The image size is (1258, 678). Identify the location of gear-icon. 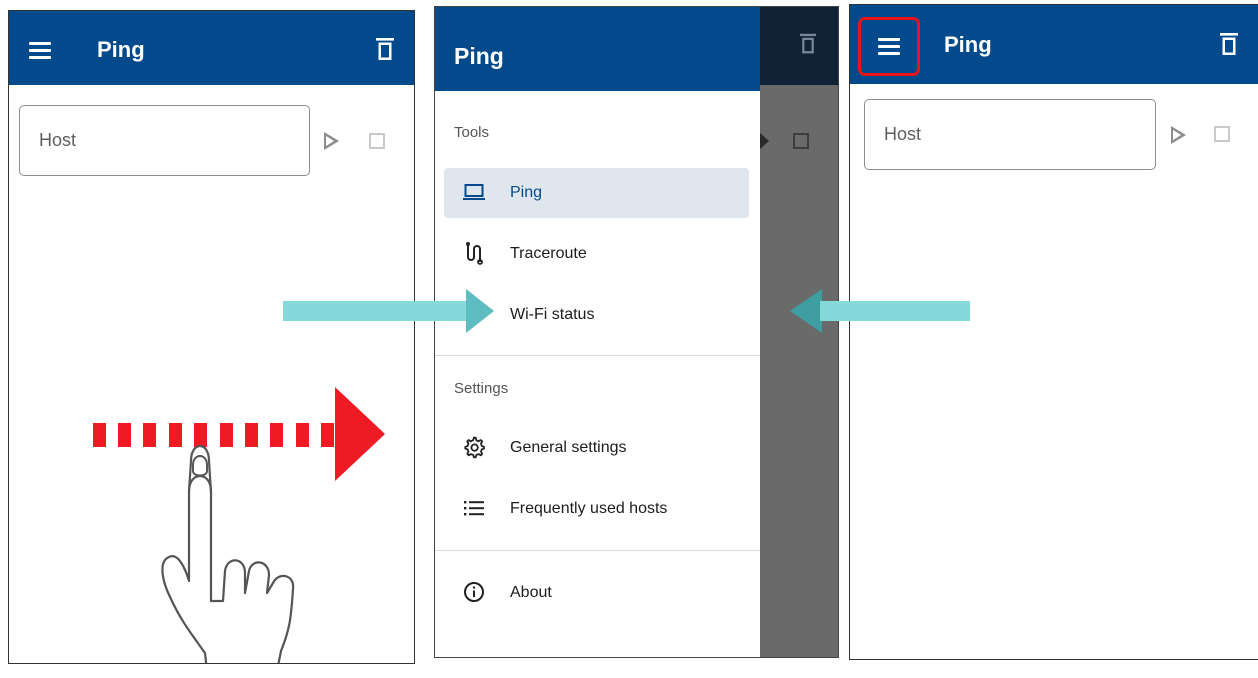
(474, 447).